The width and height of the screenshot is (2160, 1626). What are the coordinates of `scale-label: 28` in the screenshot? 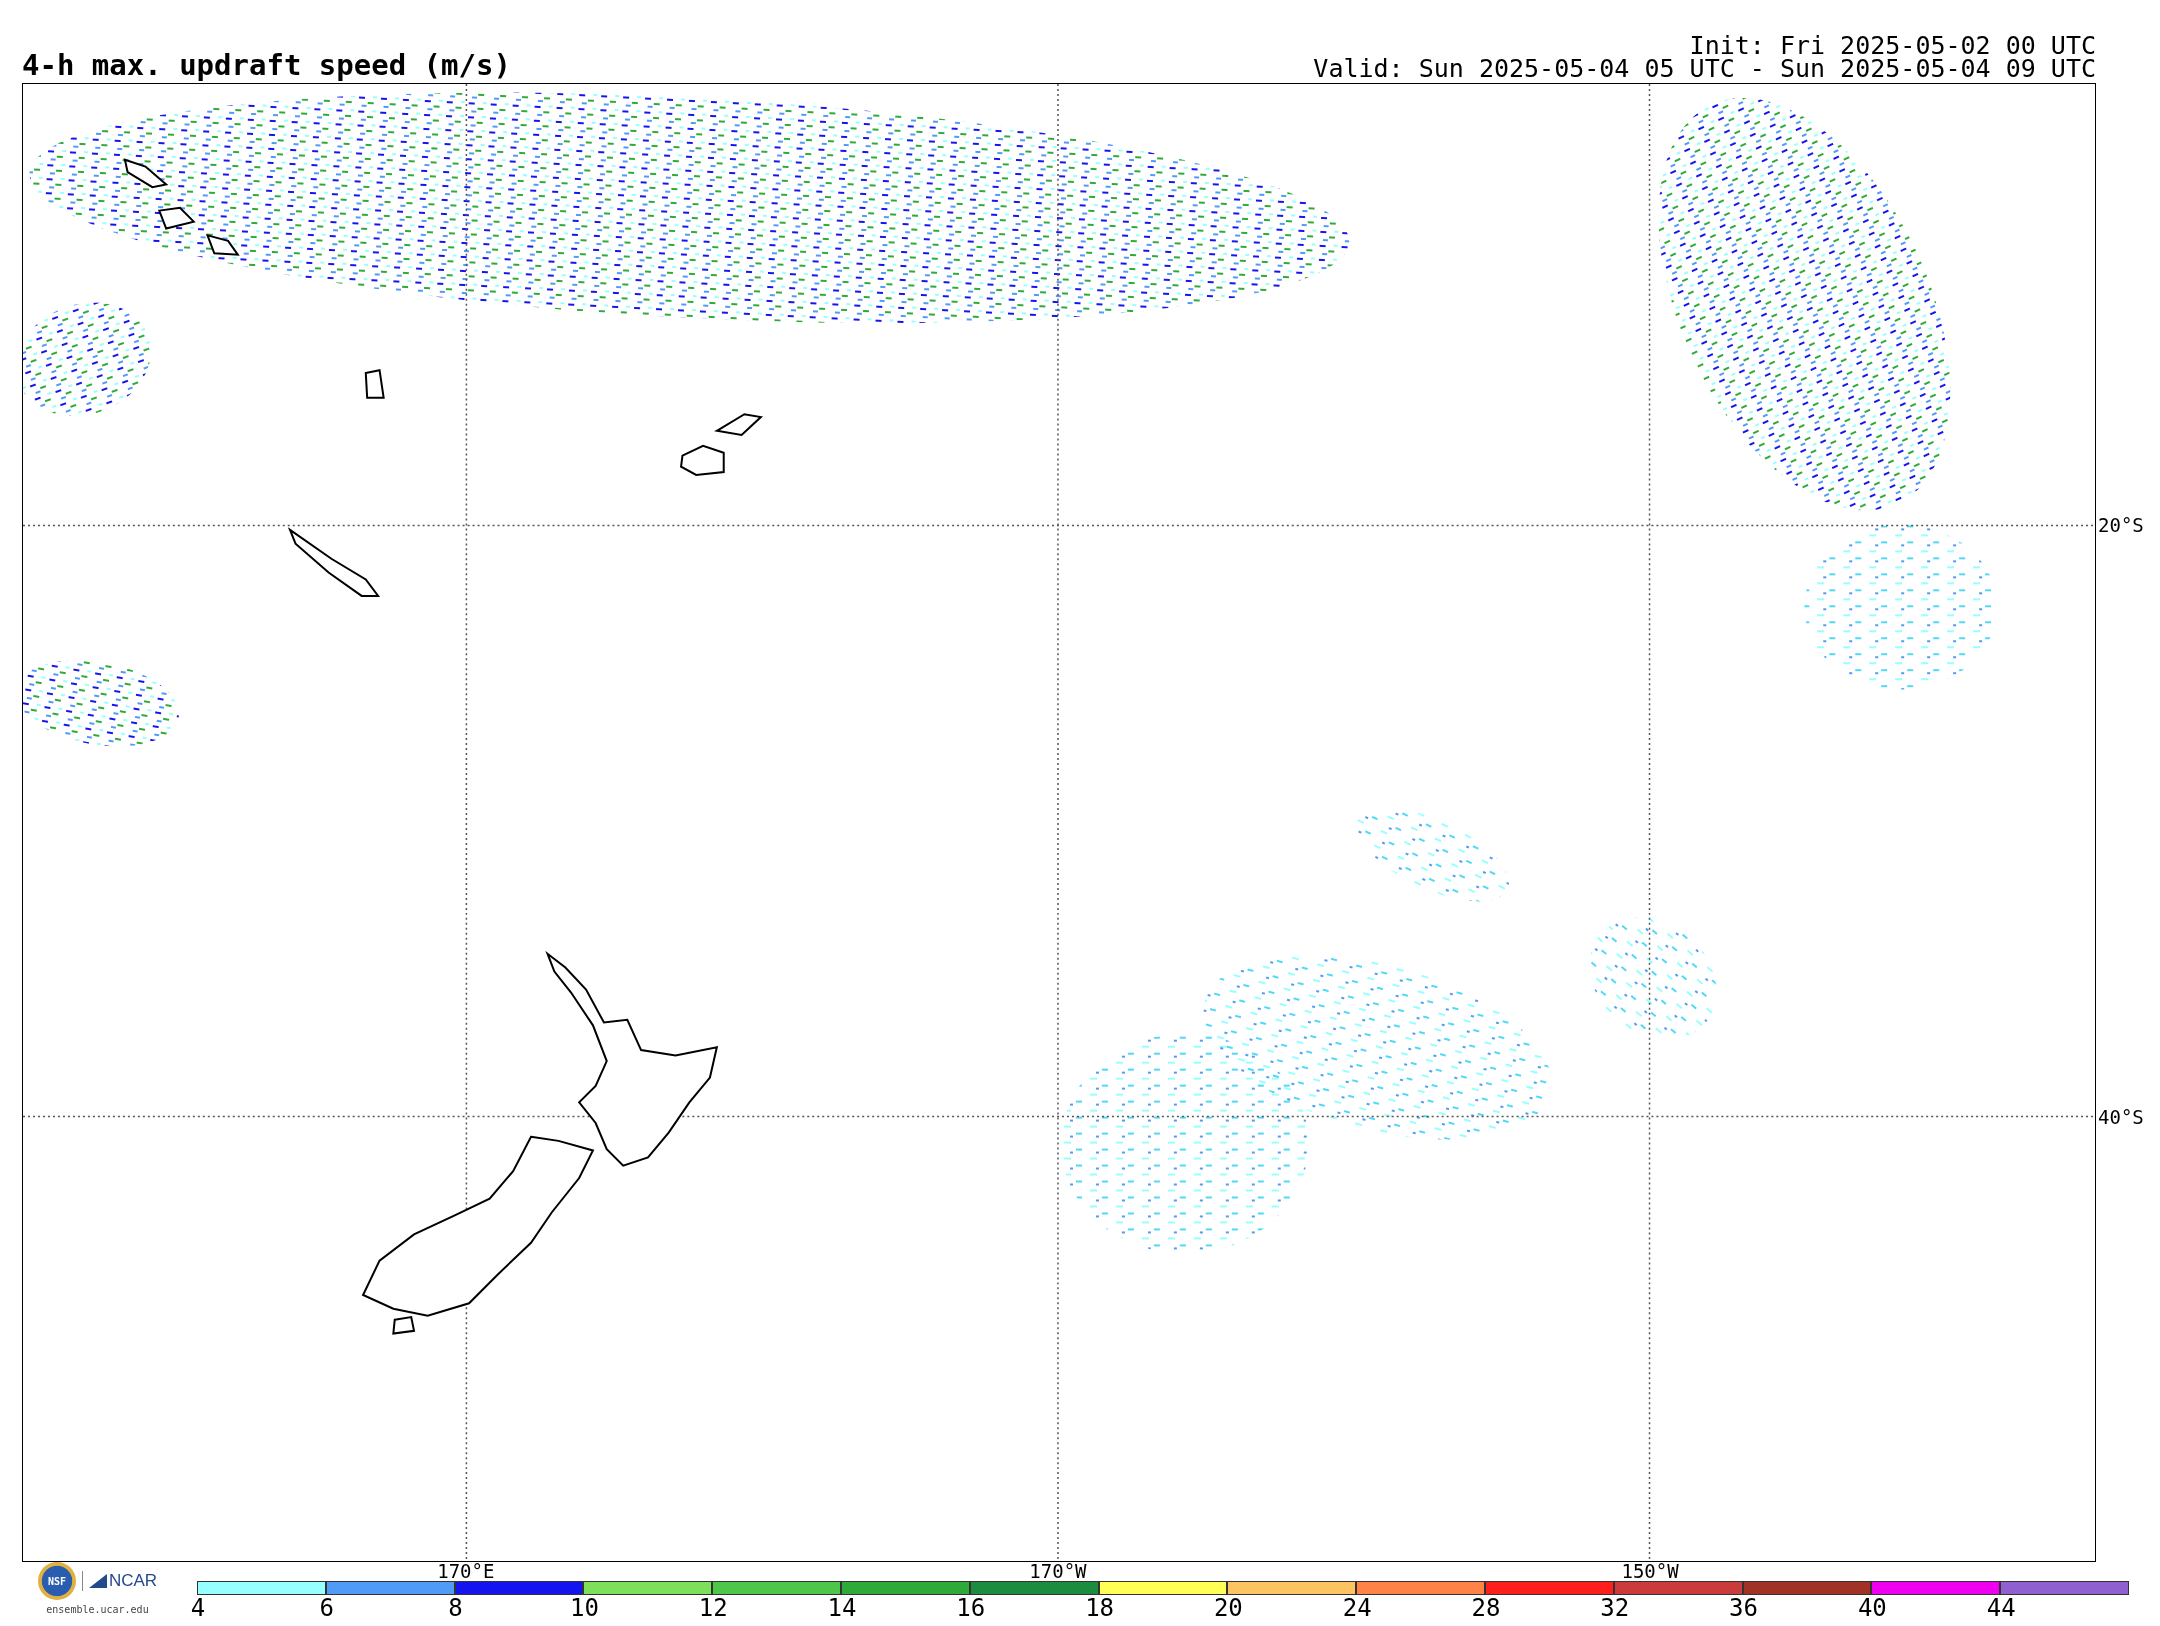 It's located at (1486, 1608).